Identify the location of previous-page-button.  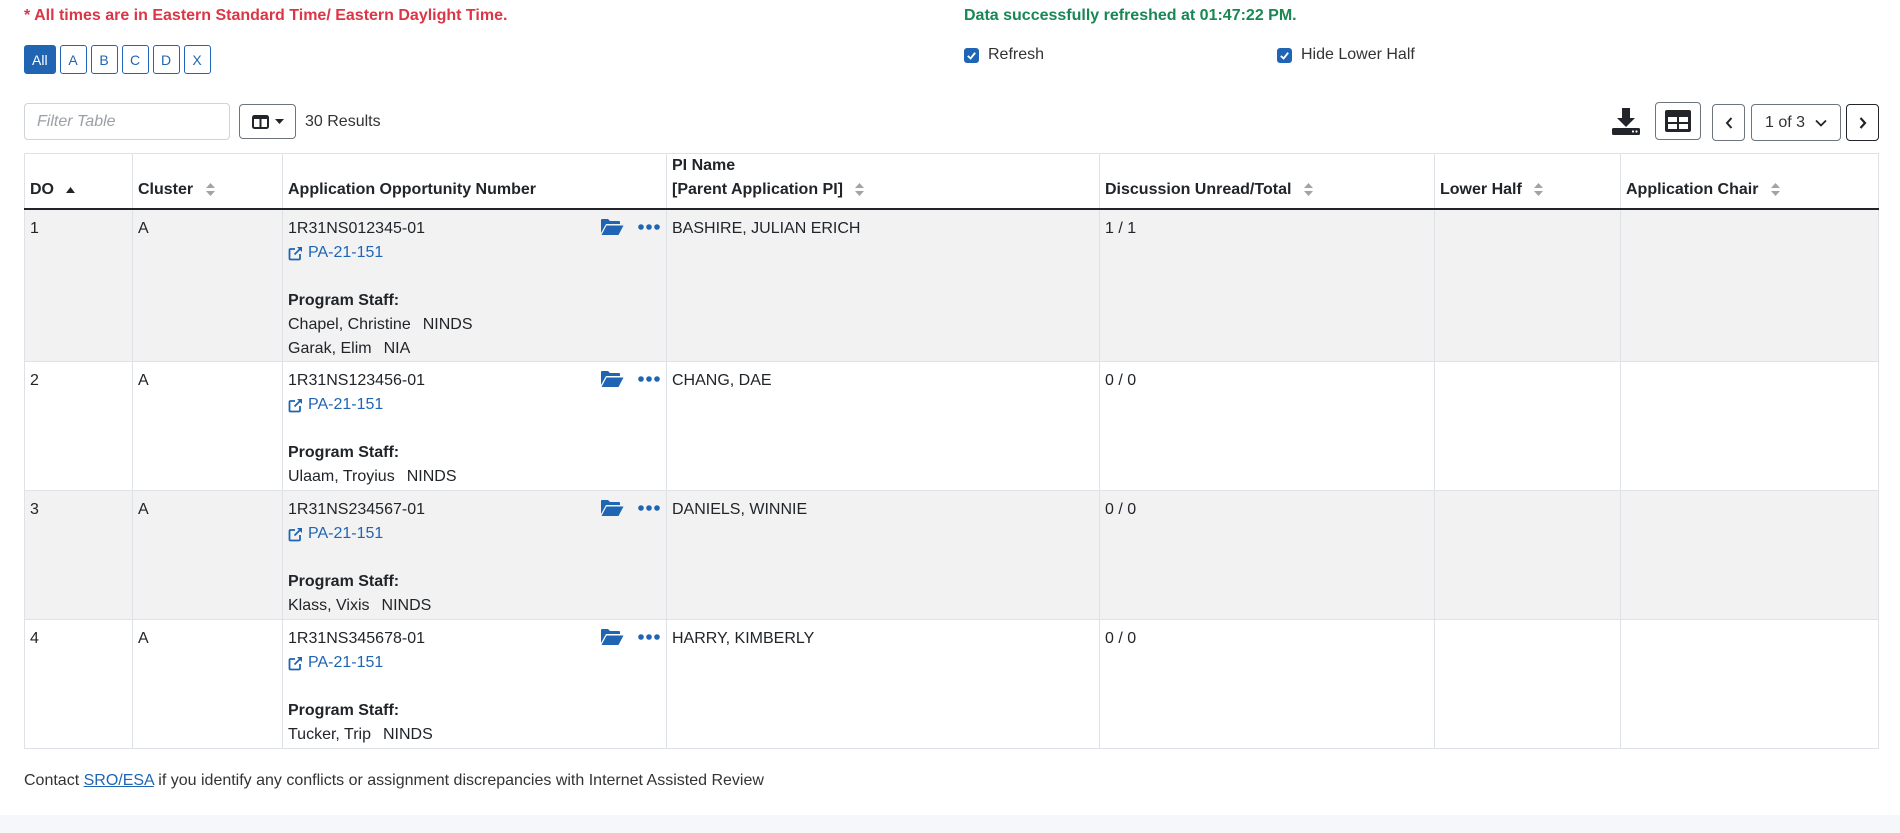
(1728, 122).